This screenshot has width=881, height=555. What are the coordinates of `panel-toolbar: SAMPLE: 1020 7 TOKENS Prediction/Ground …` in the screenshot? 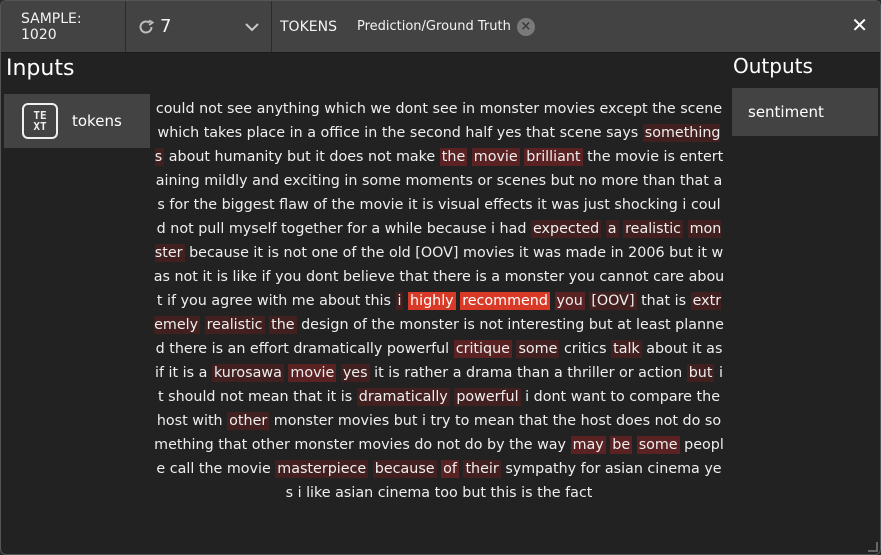 It's located at (440, 27).